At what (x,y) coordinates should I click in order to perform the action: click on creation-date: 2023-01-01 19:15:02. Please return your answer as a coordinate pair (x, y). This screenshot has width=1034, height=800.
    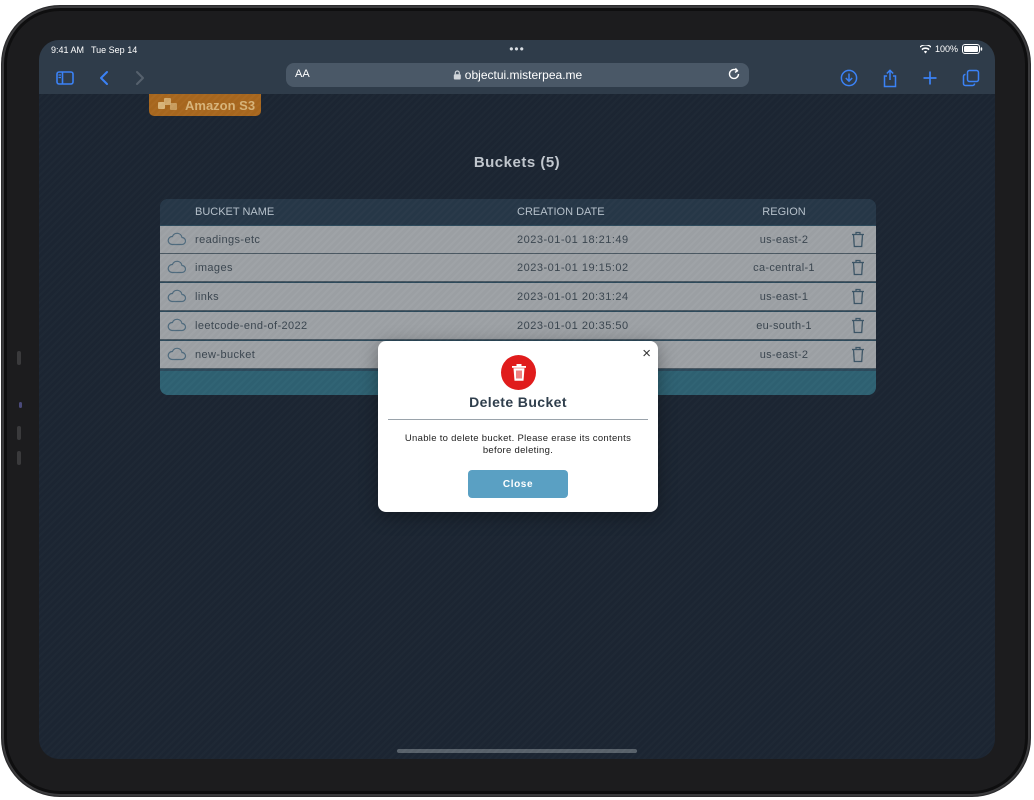
    Looking at the image, I should click on (573, 268).